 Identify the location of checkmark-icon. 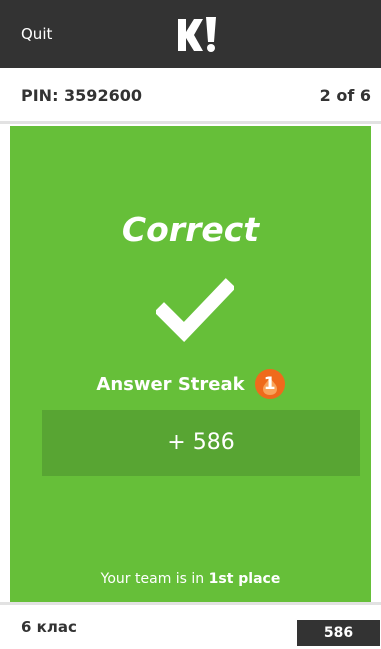
(195, 310).